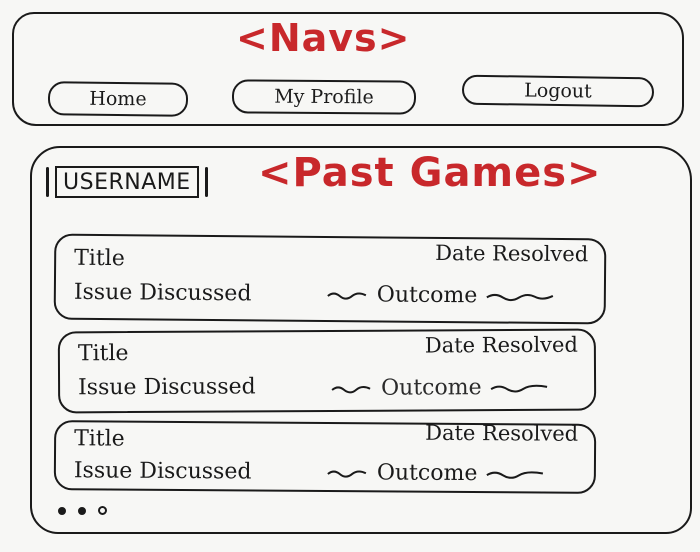 The image size is (700, 552). Describe the element at coordinates (47, 182) in the screenshot. I see `username-left-bar` at that location.